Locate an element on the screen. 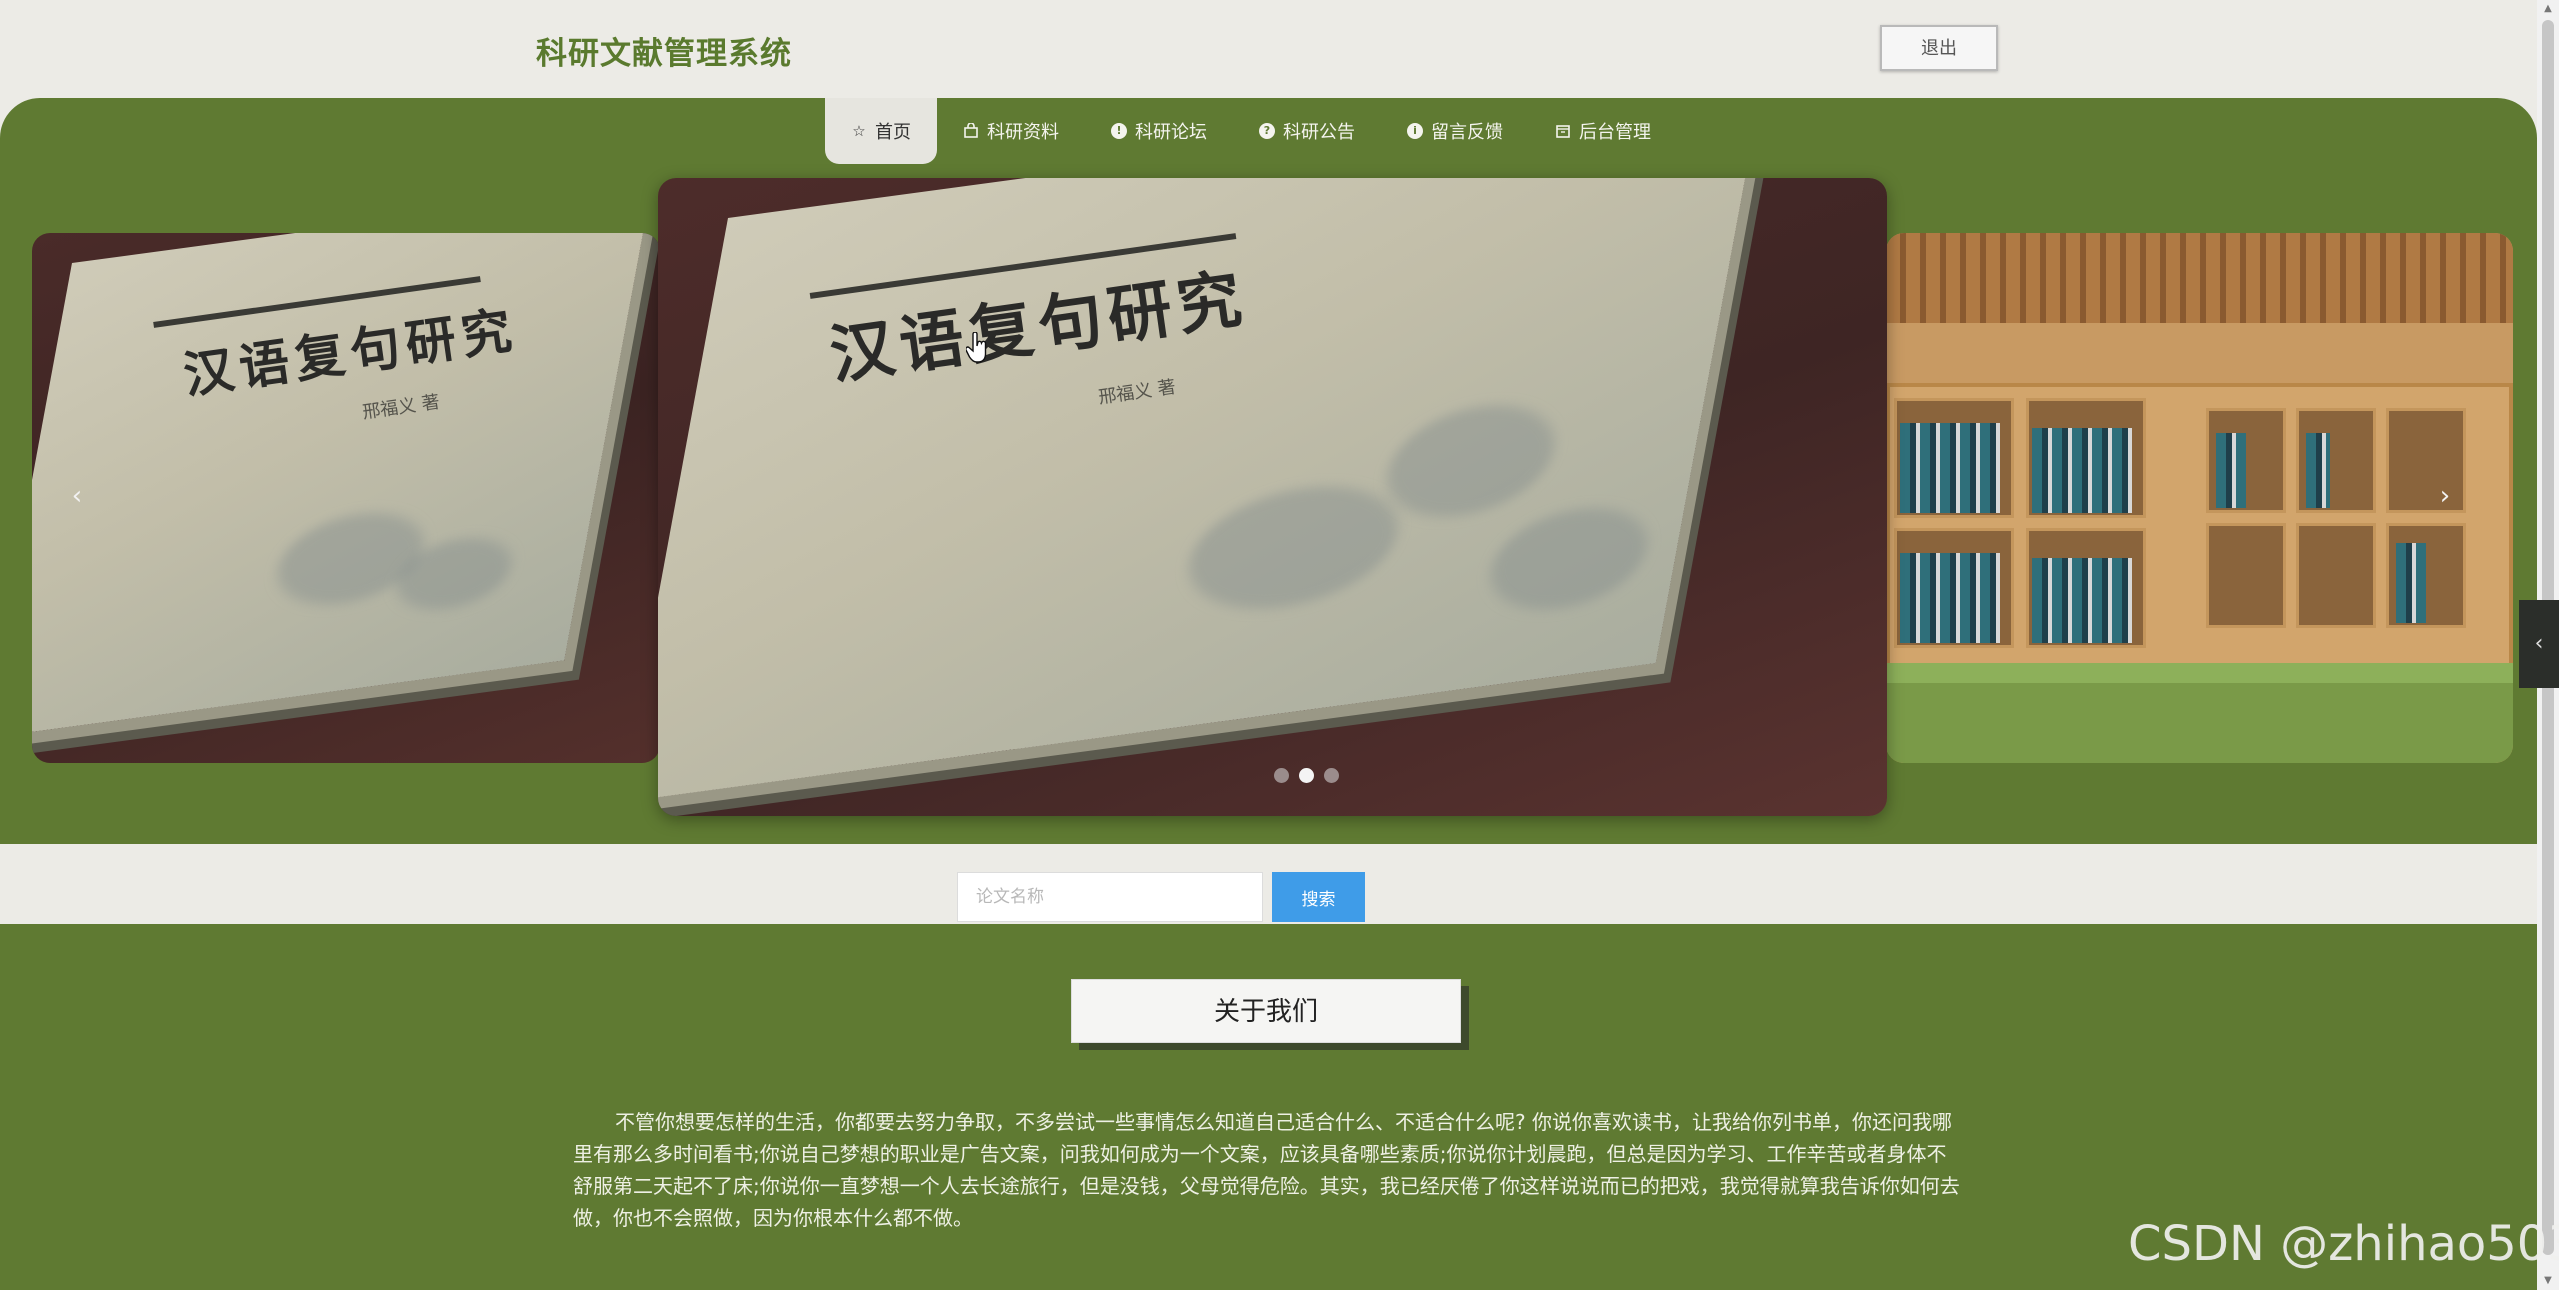 Image resolution: width=2559 pixels, height=1290 pixels. watermark: CSDN @zhihao503 is located at coordinates (2343, 1244).